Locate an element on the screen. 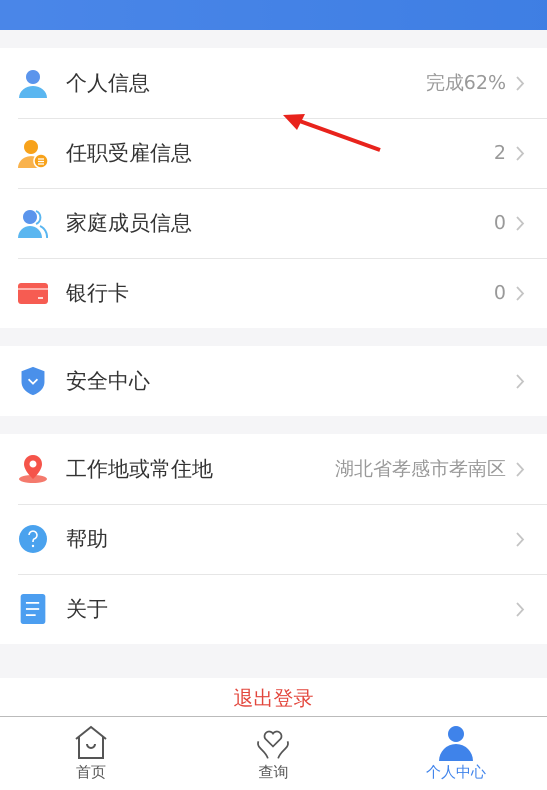  menu-label: 关于 is located at coordinates (87, 609).